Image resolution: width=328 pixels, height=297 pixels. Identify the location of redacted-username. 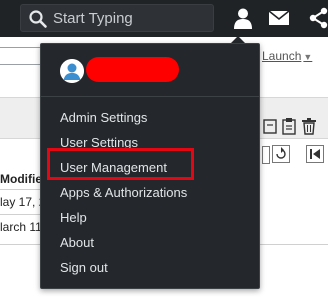
(132, 69).